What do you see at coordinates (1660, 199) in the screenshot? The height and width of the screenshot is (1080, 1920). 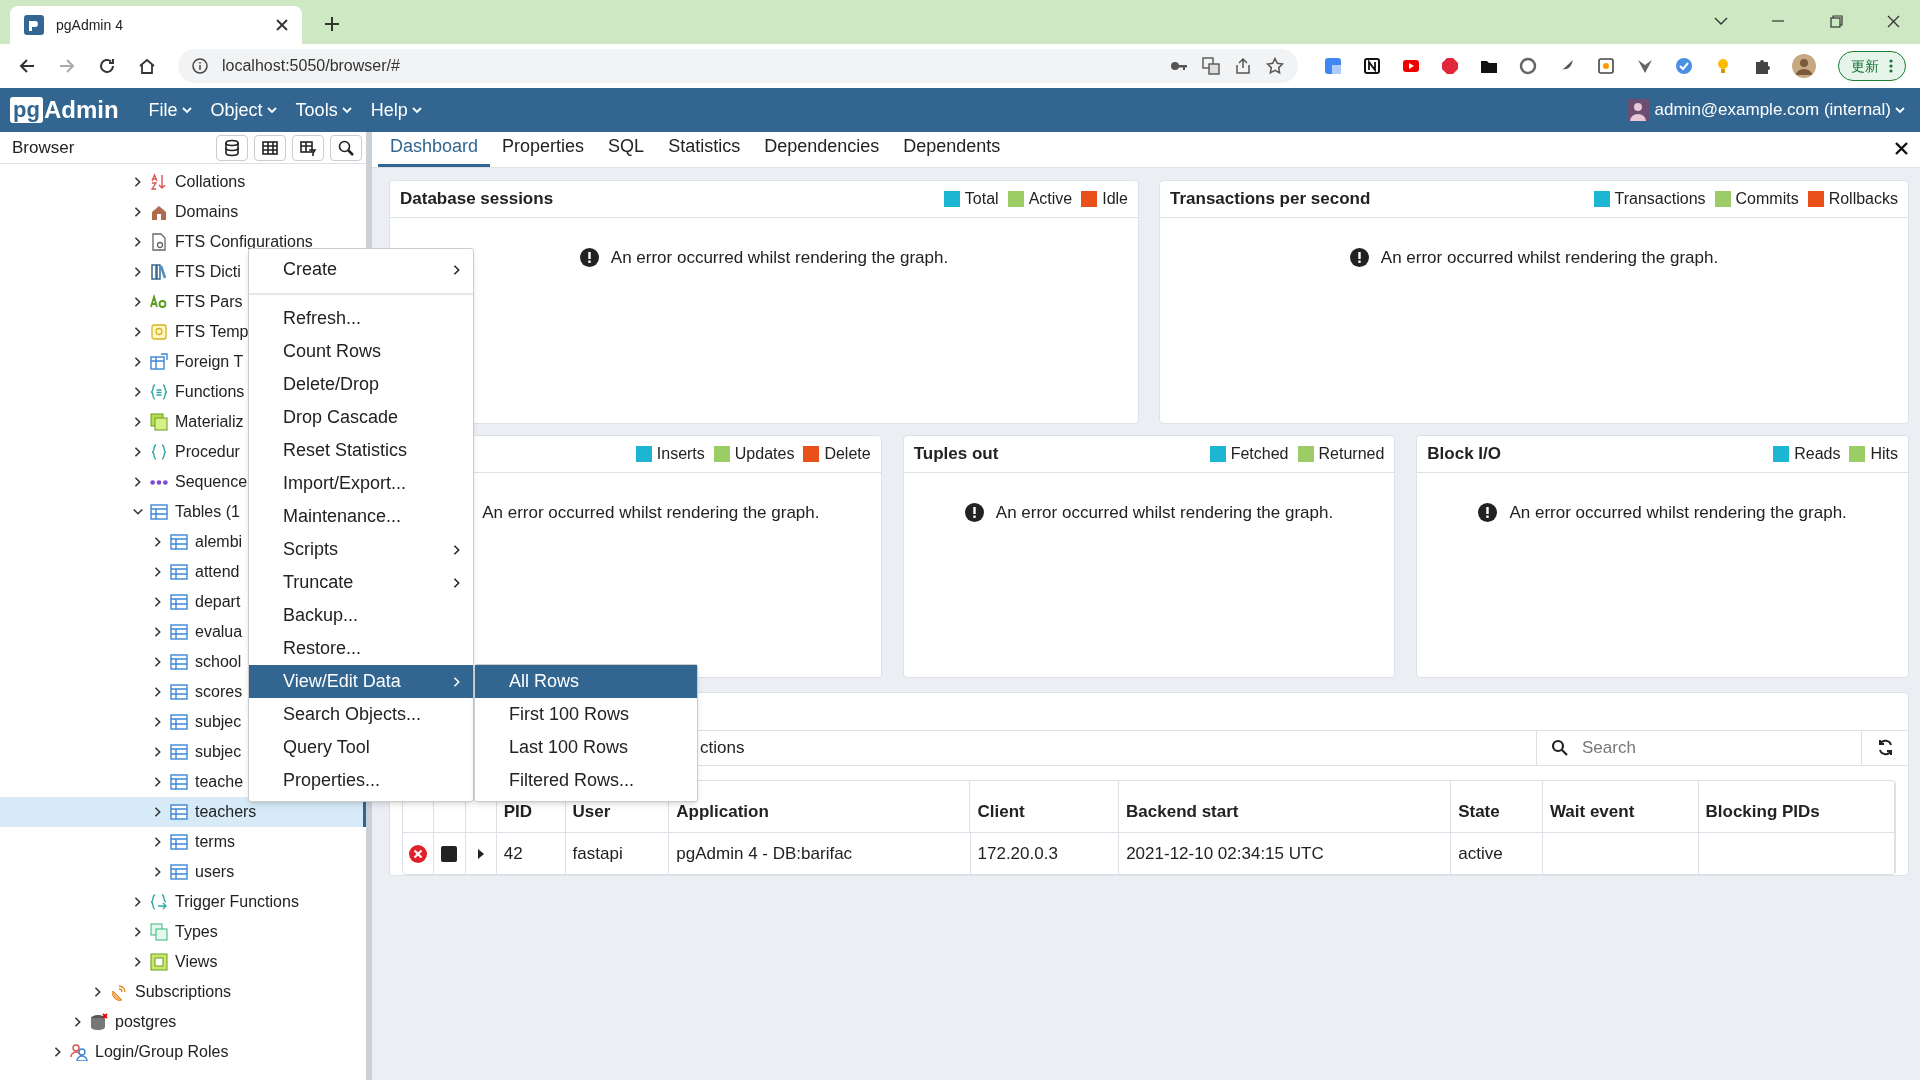 I see `legend-label: Transactions` at bounding box center [1660, 199].